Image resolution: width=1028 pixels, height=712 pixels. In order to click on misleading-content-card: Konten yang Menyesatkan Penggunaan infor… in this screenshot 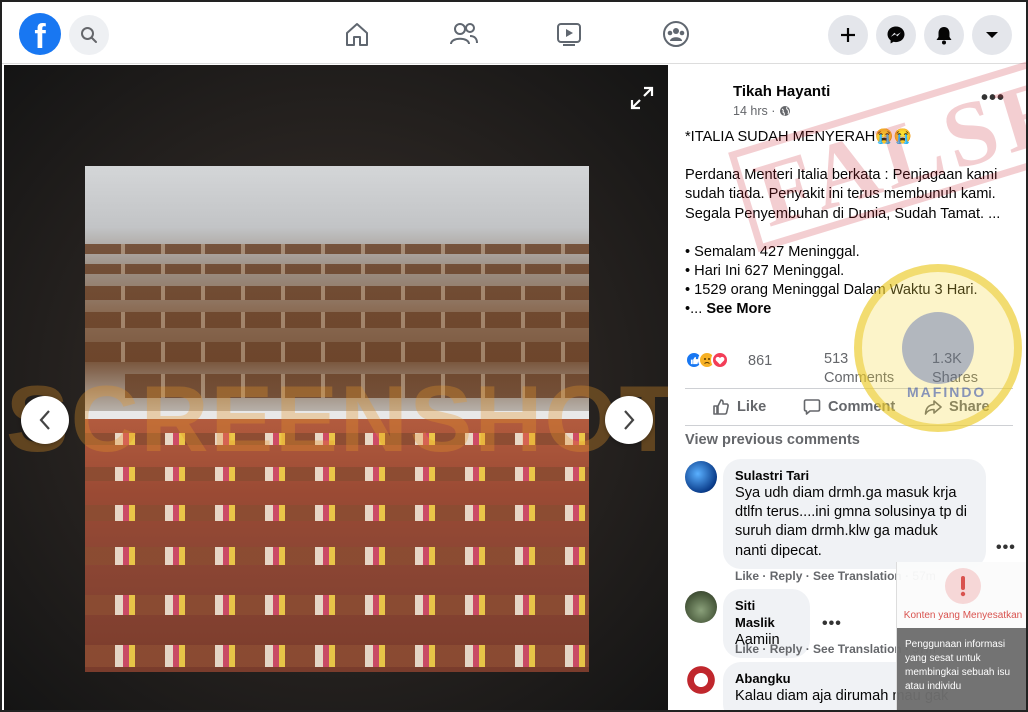, I will do `click(961, 636)`.